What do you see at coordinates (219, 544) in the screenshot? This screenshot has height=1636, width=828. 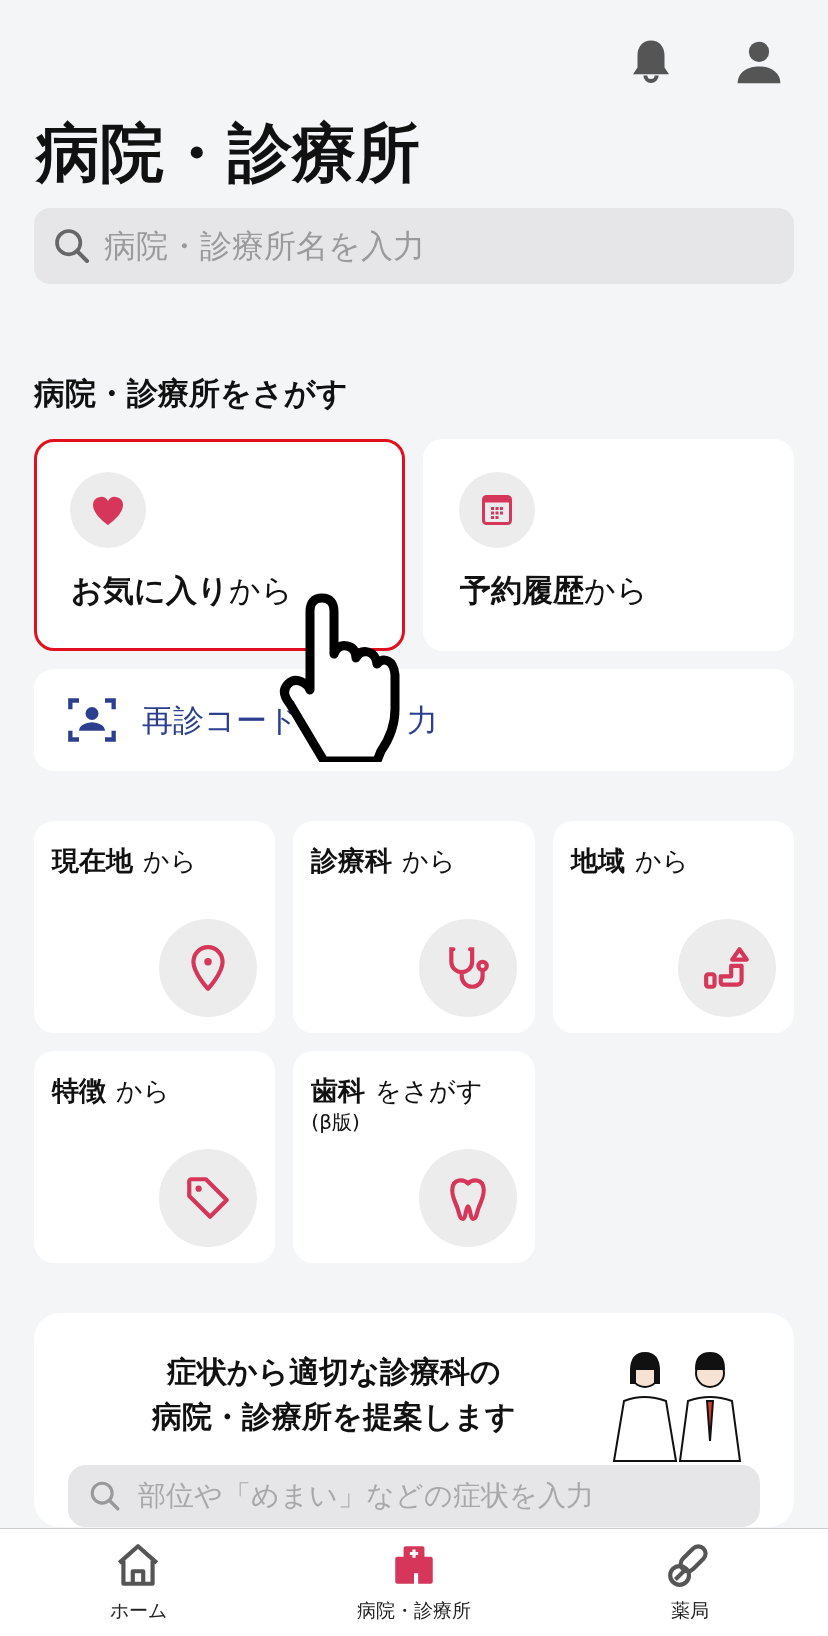 I see `shortcut-card: お気に入り から` at bounding box center [219, 544].